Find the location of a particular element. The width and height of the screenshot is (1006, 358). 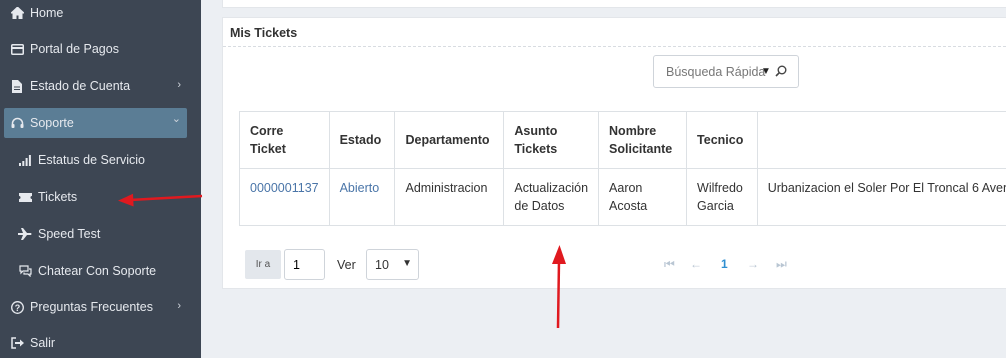

sidebar-item-label: Salir is located at coordinates (43, 343).